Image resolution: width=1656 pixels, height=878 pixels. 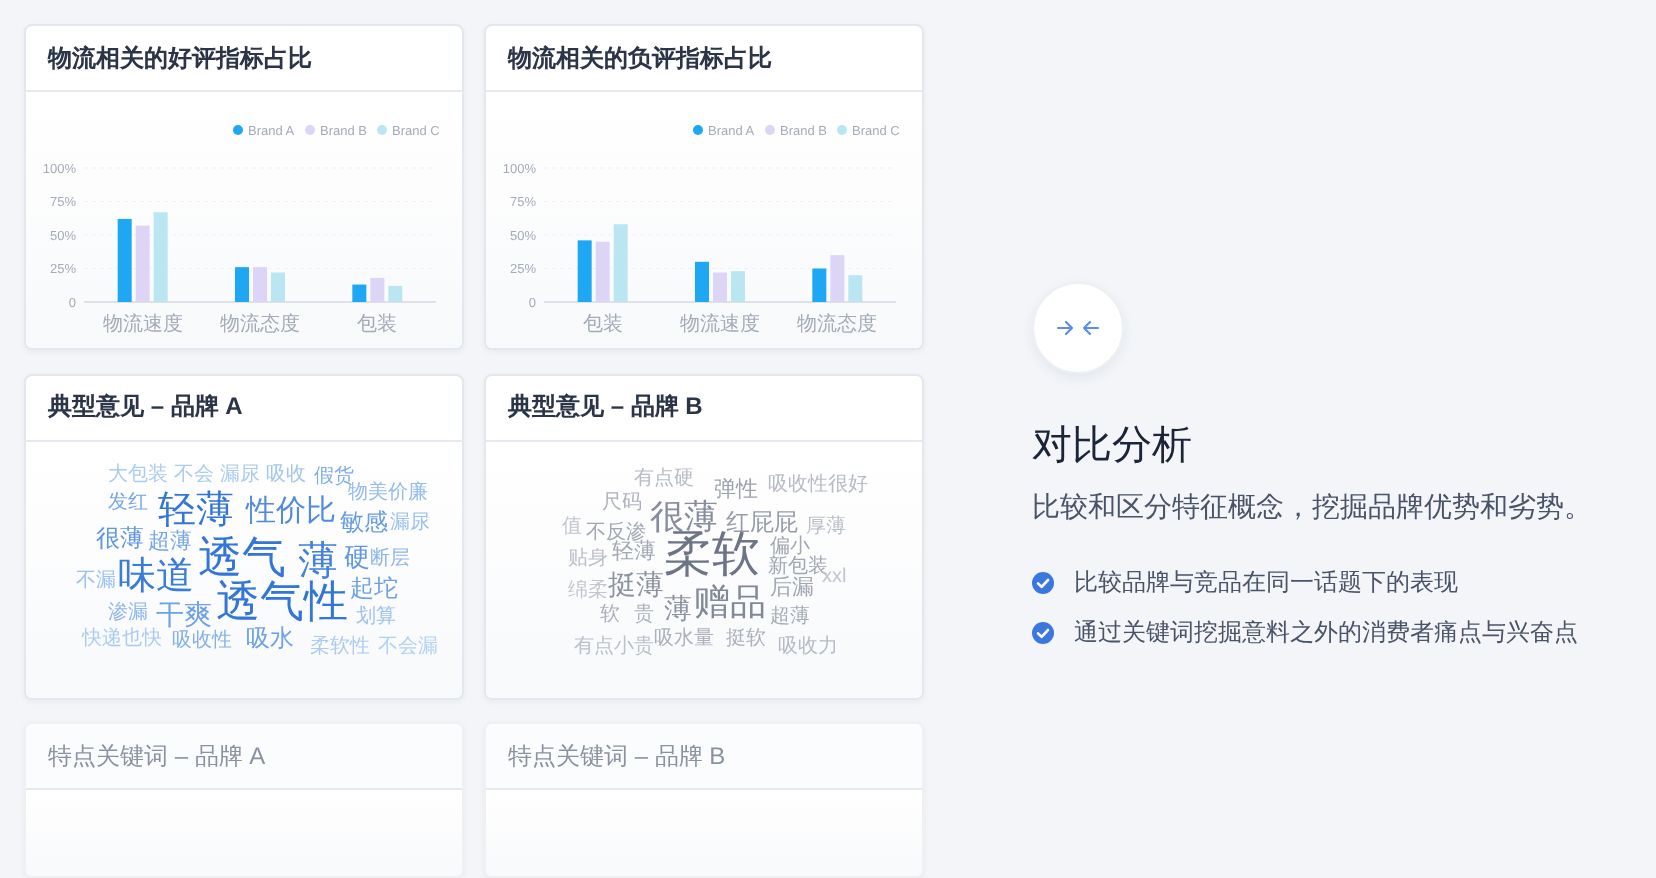 I want to click on cloud-word: 敏感, so click(x=364, y=521).